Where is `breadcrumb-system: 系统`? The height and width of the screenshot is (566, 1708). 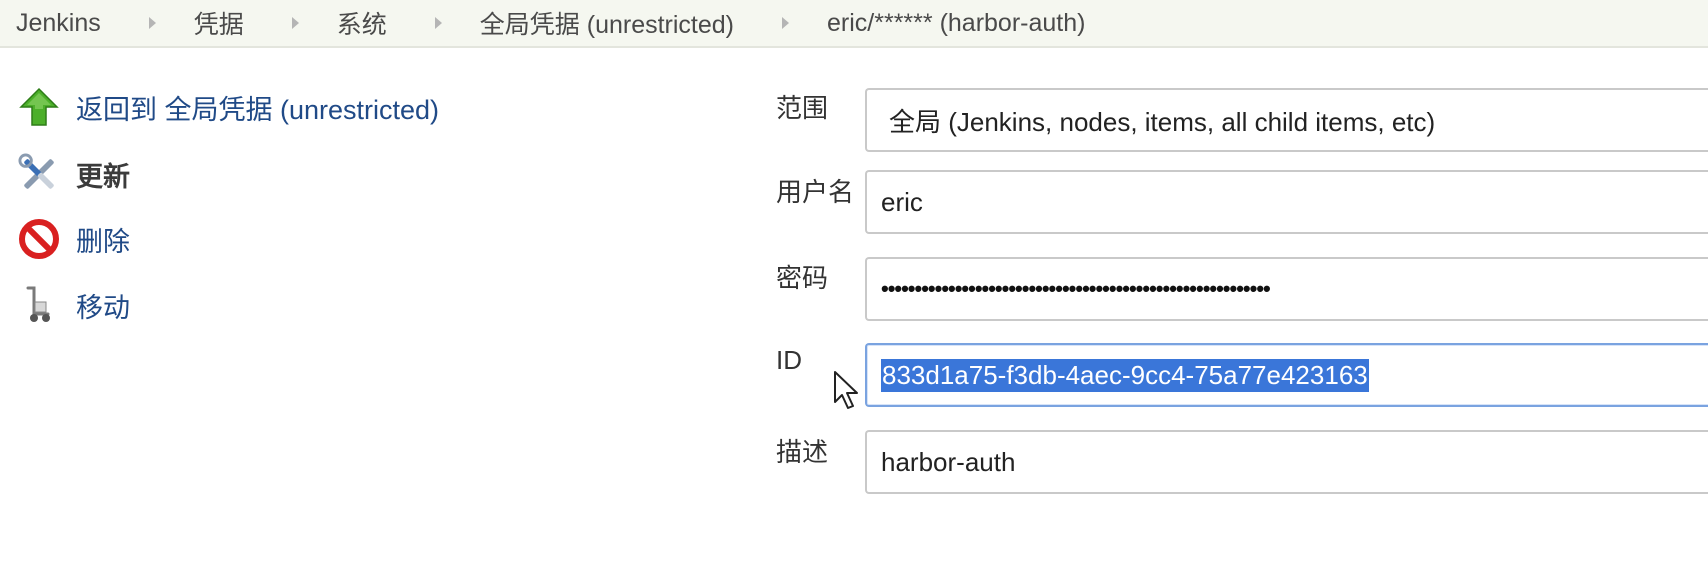
breadcrumb-system: 系统 is located at coordinates (362, 23).